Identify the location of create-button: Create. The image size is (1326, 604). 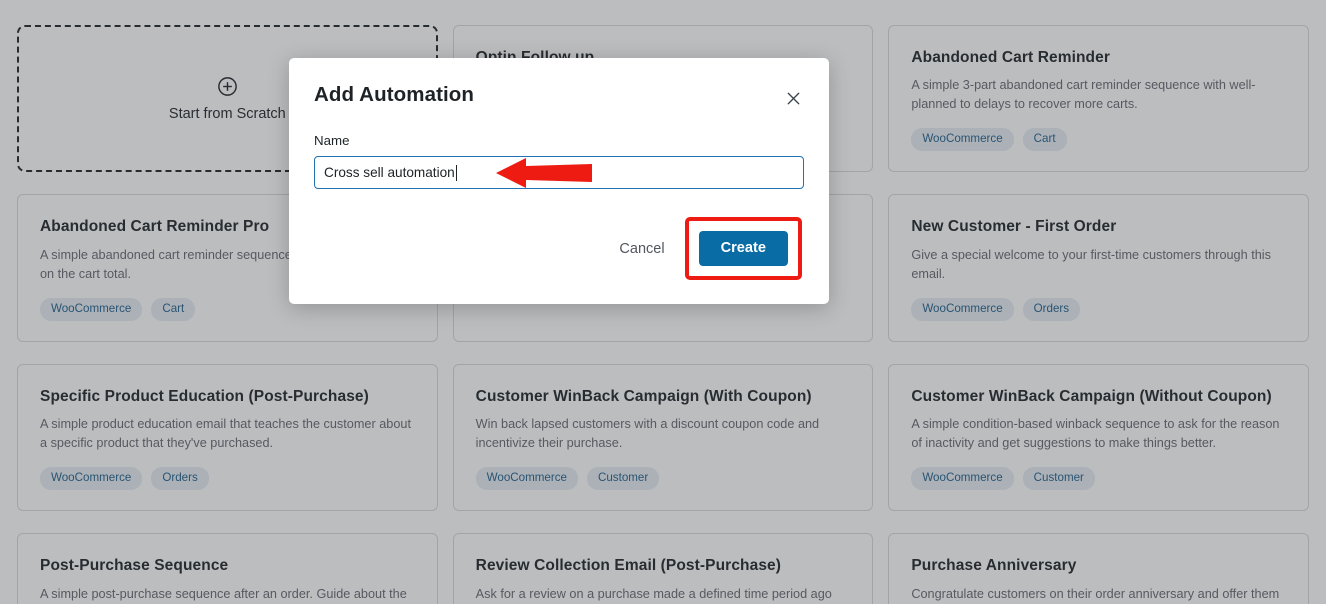
(743, 249).